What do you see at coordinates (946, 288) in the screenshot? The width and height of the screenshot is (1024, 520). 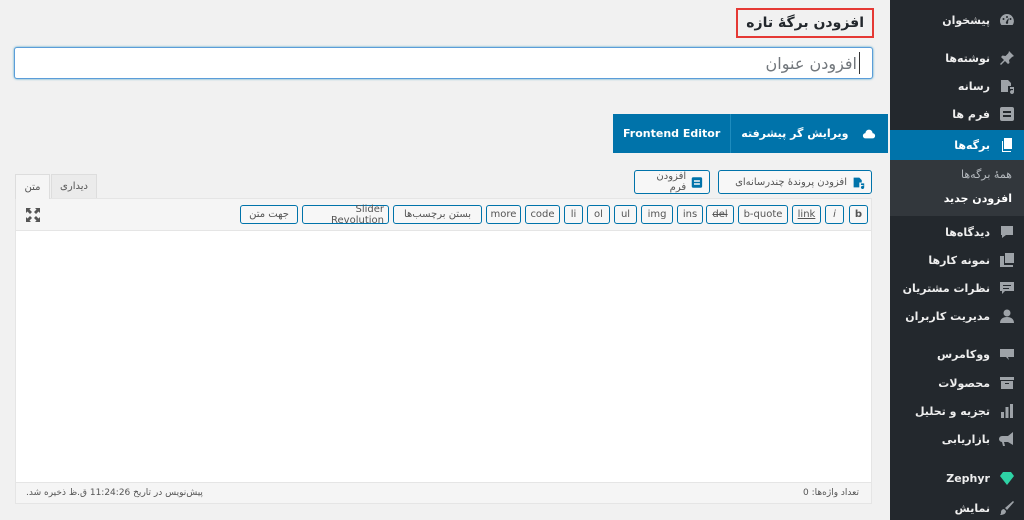 I see `sidebar-item-label: نظرات مشتریان` at bounding box center [946, 288].